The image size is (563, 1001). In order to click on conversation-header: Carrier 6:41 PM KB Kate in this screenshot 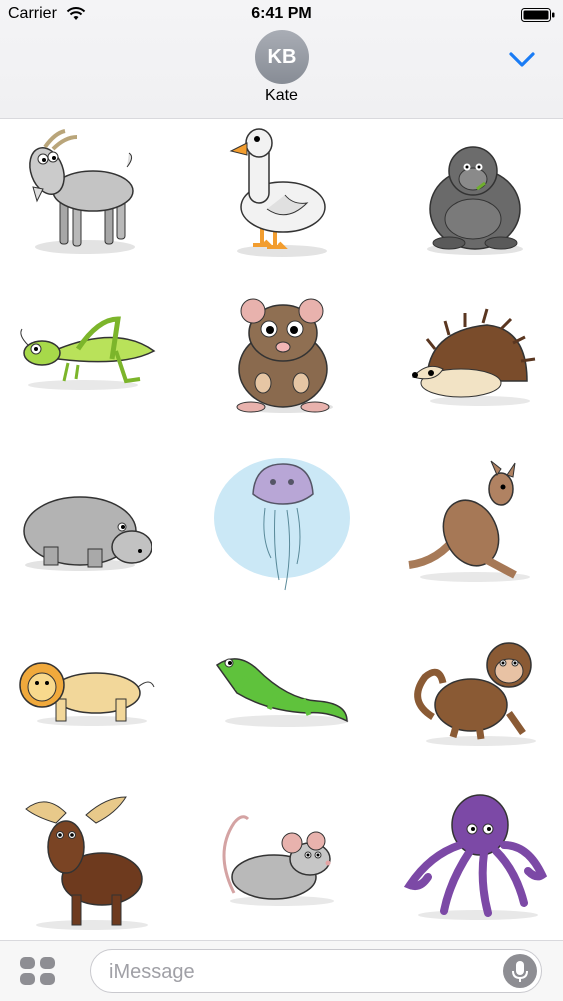, I will do `click(281, 59)`.